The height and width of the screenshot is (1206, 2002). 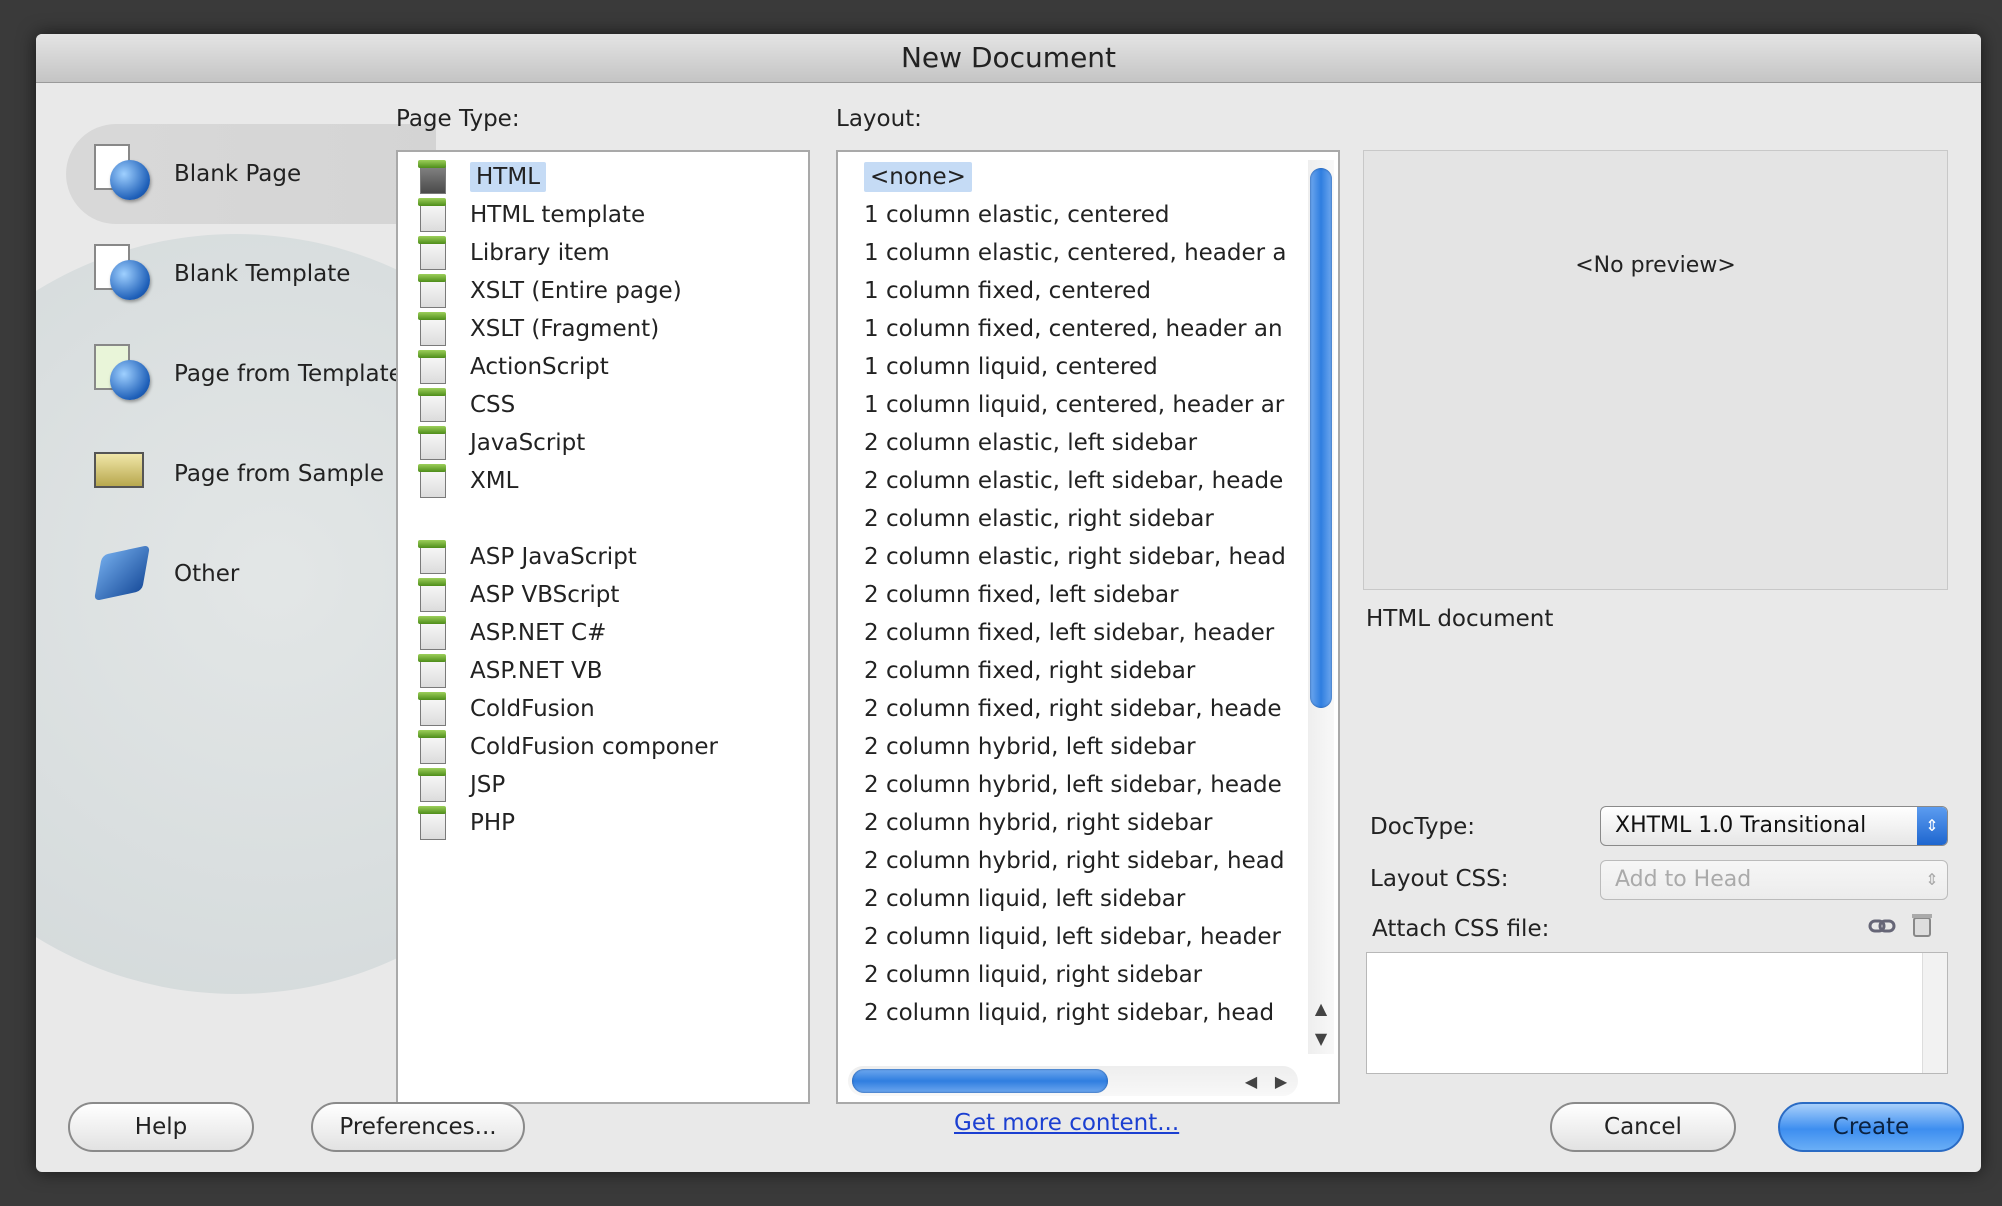 I want to click on page-type-item: XSLT (Fragment), so click(x=538, y=329).